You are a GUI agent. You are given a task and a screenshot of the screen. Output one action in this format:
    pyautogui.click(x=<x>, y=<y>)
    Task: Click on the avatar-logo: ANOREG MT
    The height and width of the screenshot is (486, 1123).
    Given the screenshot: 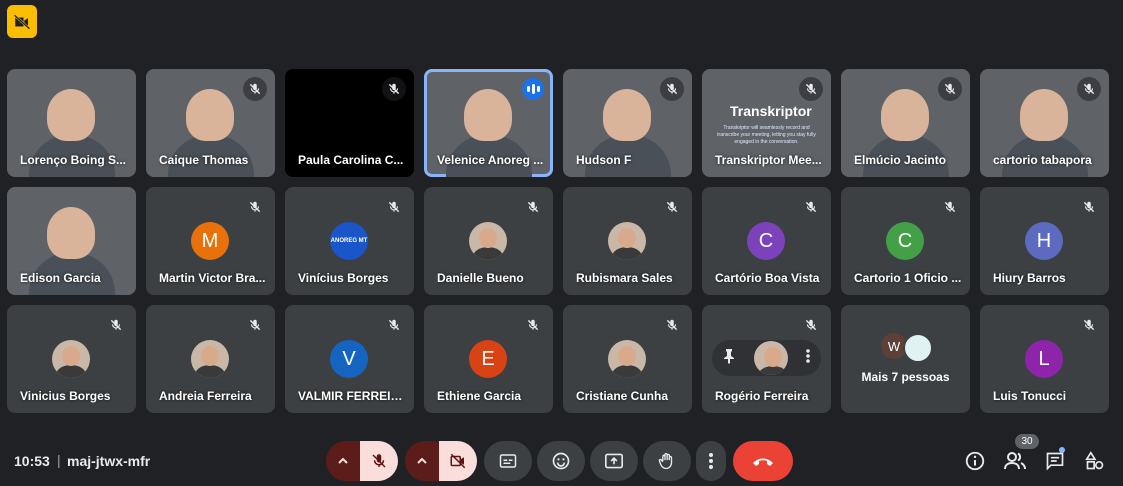 What is the action you would take?
    pyautogui.click(x=349, y=241)
    